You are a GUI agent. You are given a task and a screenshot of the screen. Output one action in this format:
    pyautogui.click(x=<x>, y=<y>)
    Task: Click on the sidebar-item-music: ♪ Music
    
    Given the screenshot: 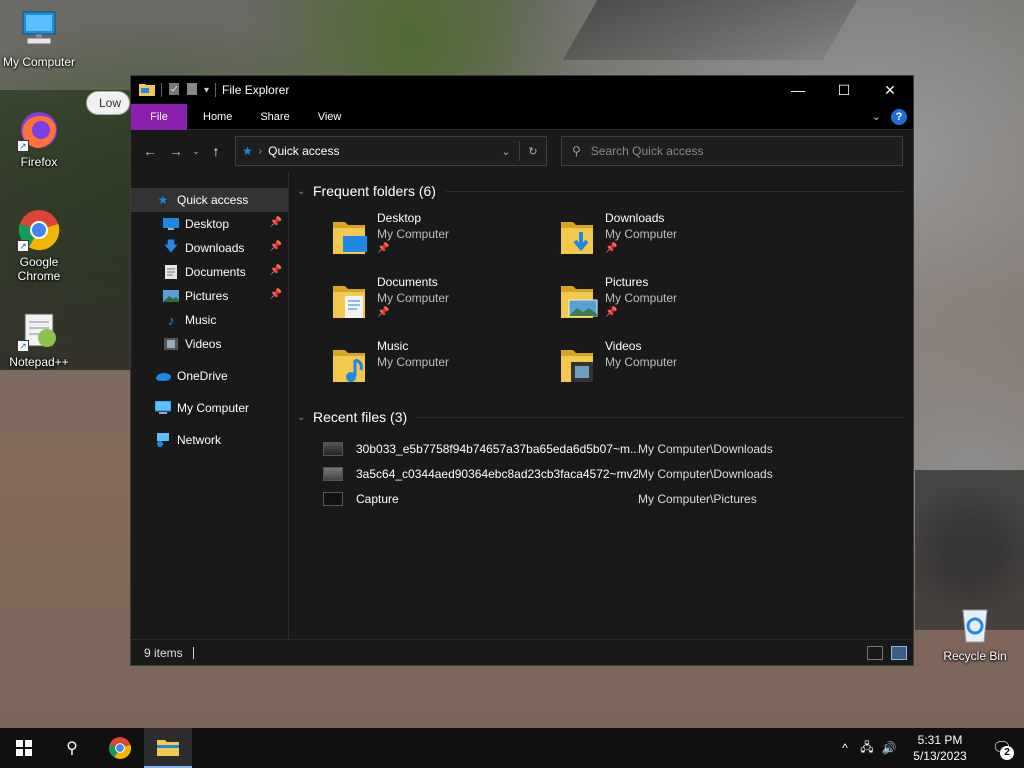 What is the action you would take?
    pyautogui.click(x=209, y=320)
    